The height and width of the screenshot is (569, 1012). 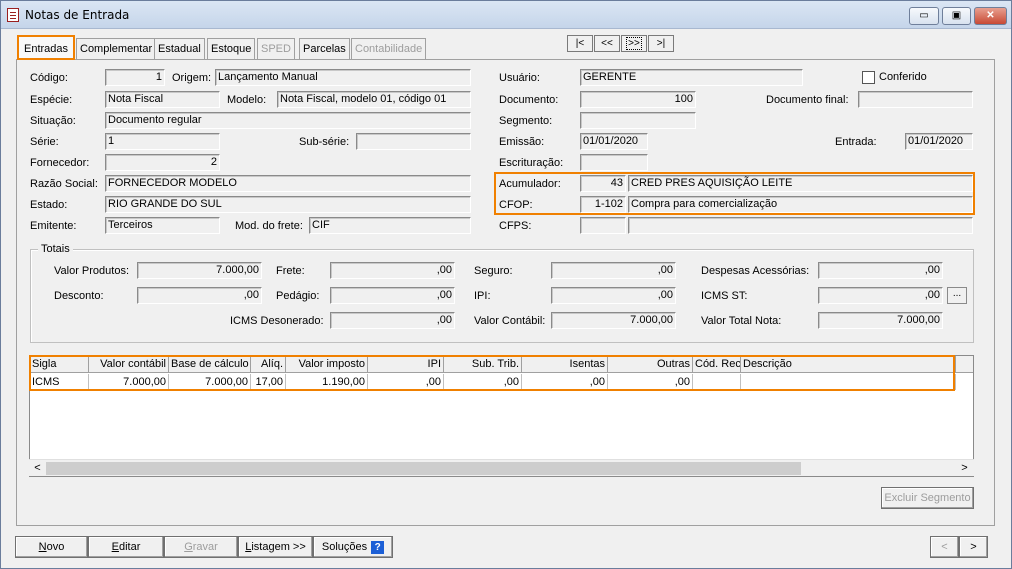 I want to click on emissao-field: 01/01/2020, so click(x=614, y=141).